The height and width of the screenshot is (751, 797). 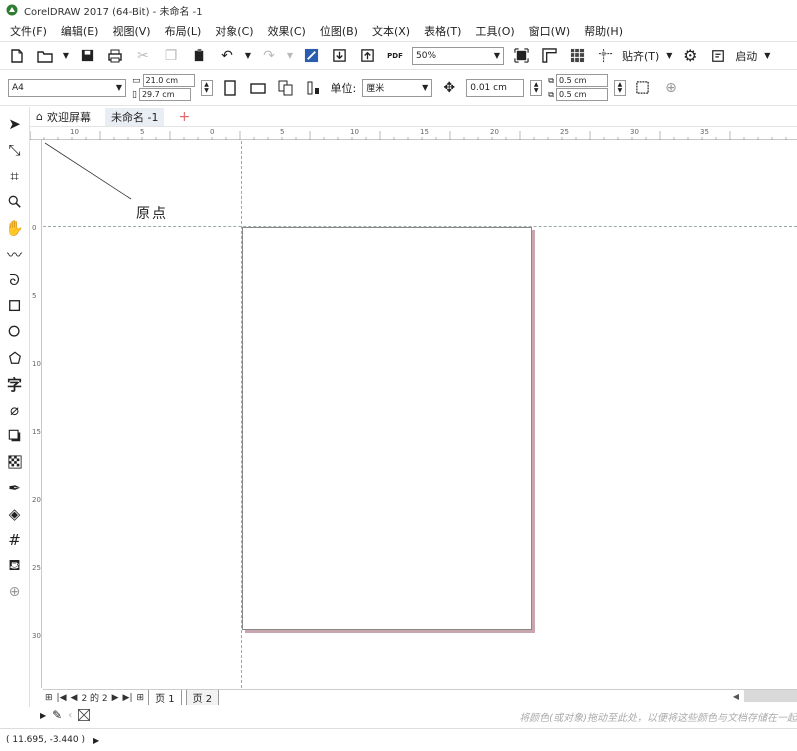 I want to click on zoom-tool-icon, so click(x=15, y=202).